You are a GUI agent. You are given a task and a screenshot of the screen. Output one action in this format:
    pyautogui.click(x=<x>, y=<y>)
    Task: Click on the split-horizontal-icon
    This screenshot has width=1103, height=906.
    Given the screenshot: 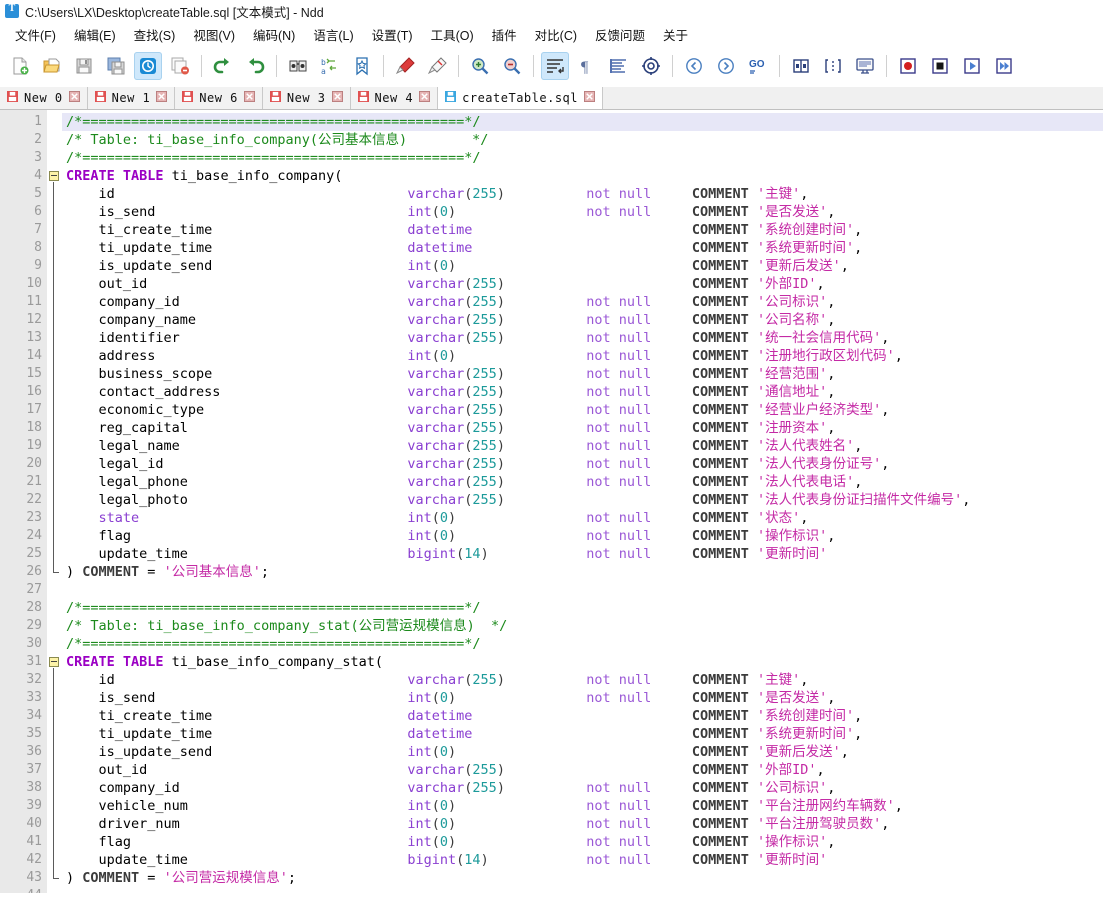 What is the action you would take?
    pyautogui.click(x=833, y=66)
    